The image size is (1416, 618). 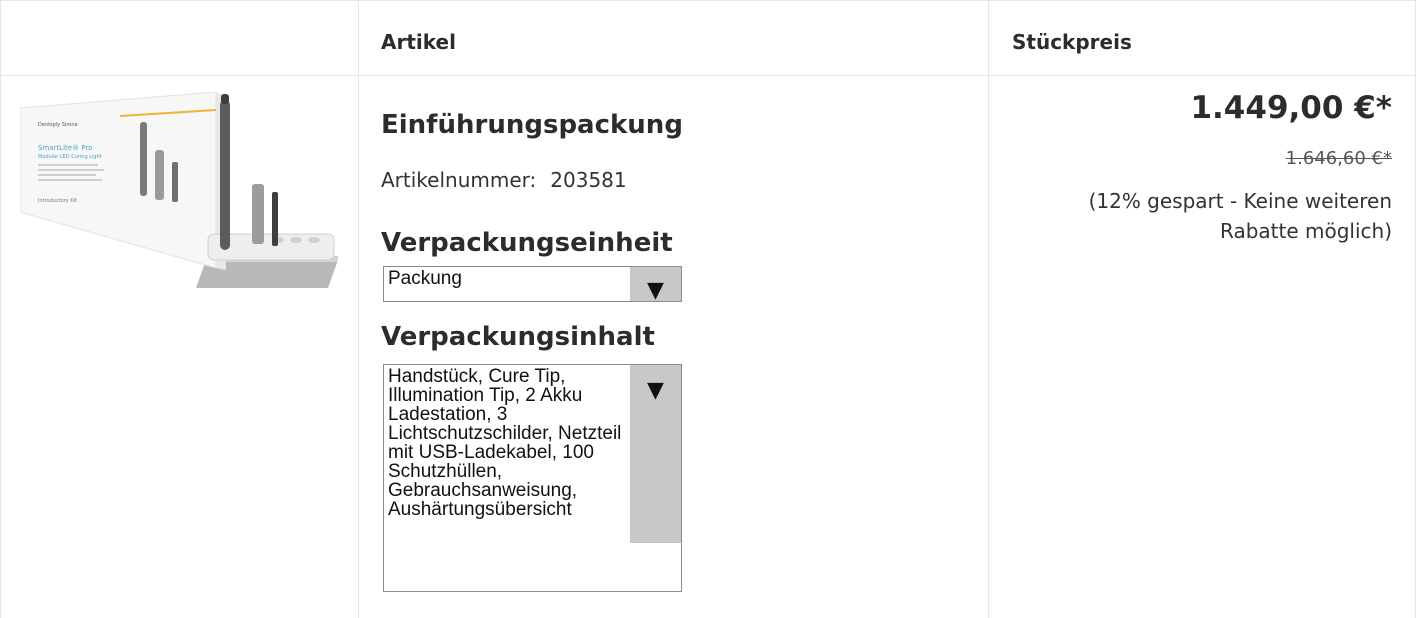 I want to click on packaging-content-label: Verpackungsinhalt, so click(x=518, y=337).